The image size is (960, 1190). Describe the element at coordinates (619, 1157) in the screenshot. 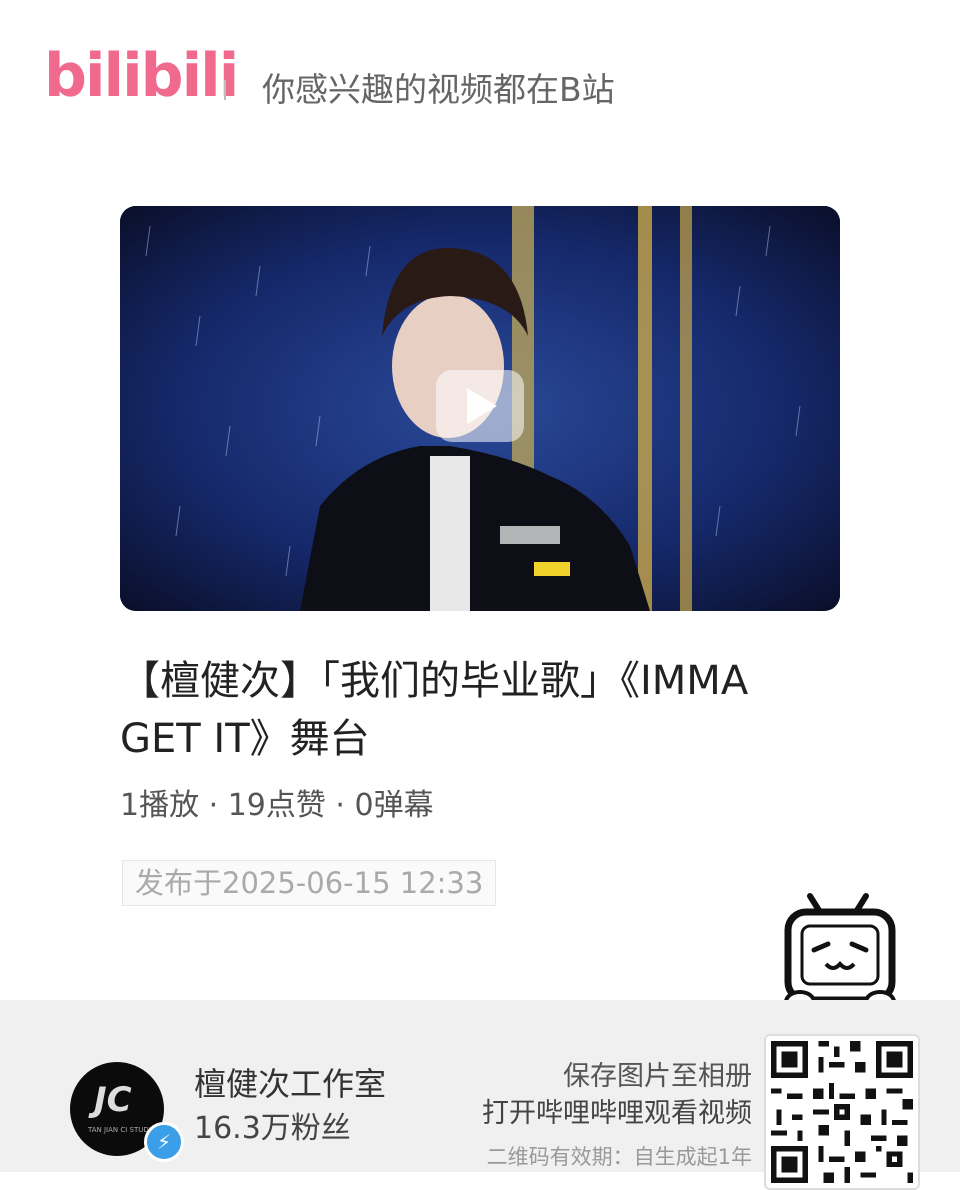

I see `qr-validity: 二维码有效期：自生成起1年` at that location.